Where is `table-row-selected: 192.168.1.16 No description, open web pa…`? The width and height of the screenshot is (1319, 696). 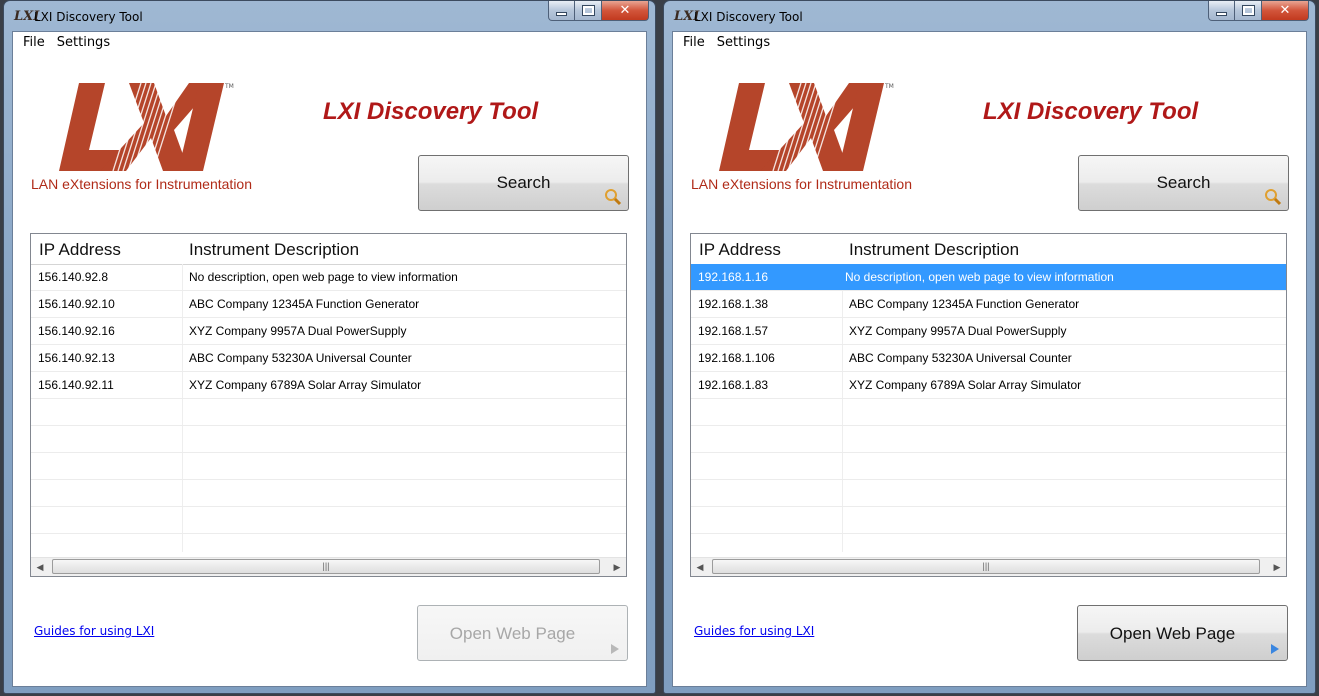
table-row-selected: 192.168.1.16 No description, open web pa… is located at coordinates (988, 277).